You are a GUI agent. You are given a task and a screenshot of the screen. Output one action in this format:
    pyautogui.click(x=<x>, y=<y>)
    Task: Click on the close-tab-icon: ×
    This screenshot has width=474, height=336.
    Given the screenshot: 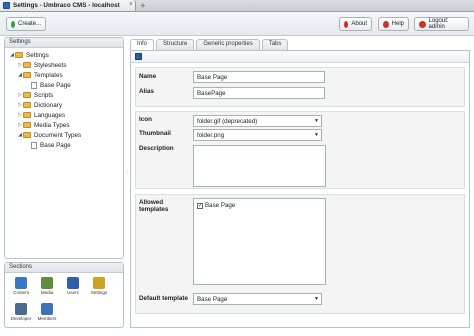 What is the action you would take?
    pyautogui.click(x=131, y=4)
    